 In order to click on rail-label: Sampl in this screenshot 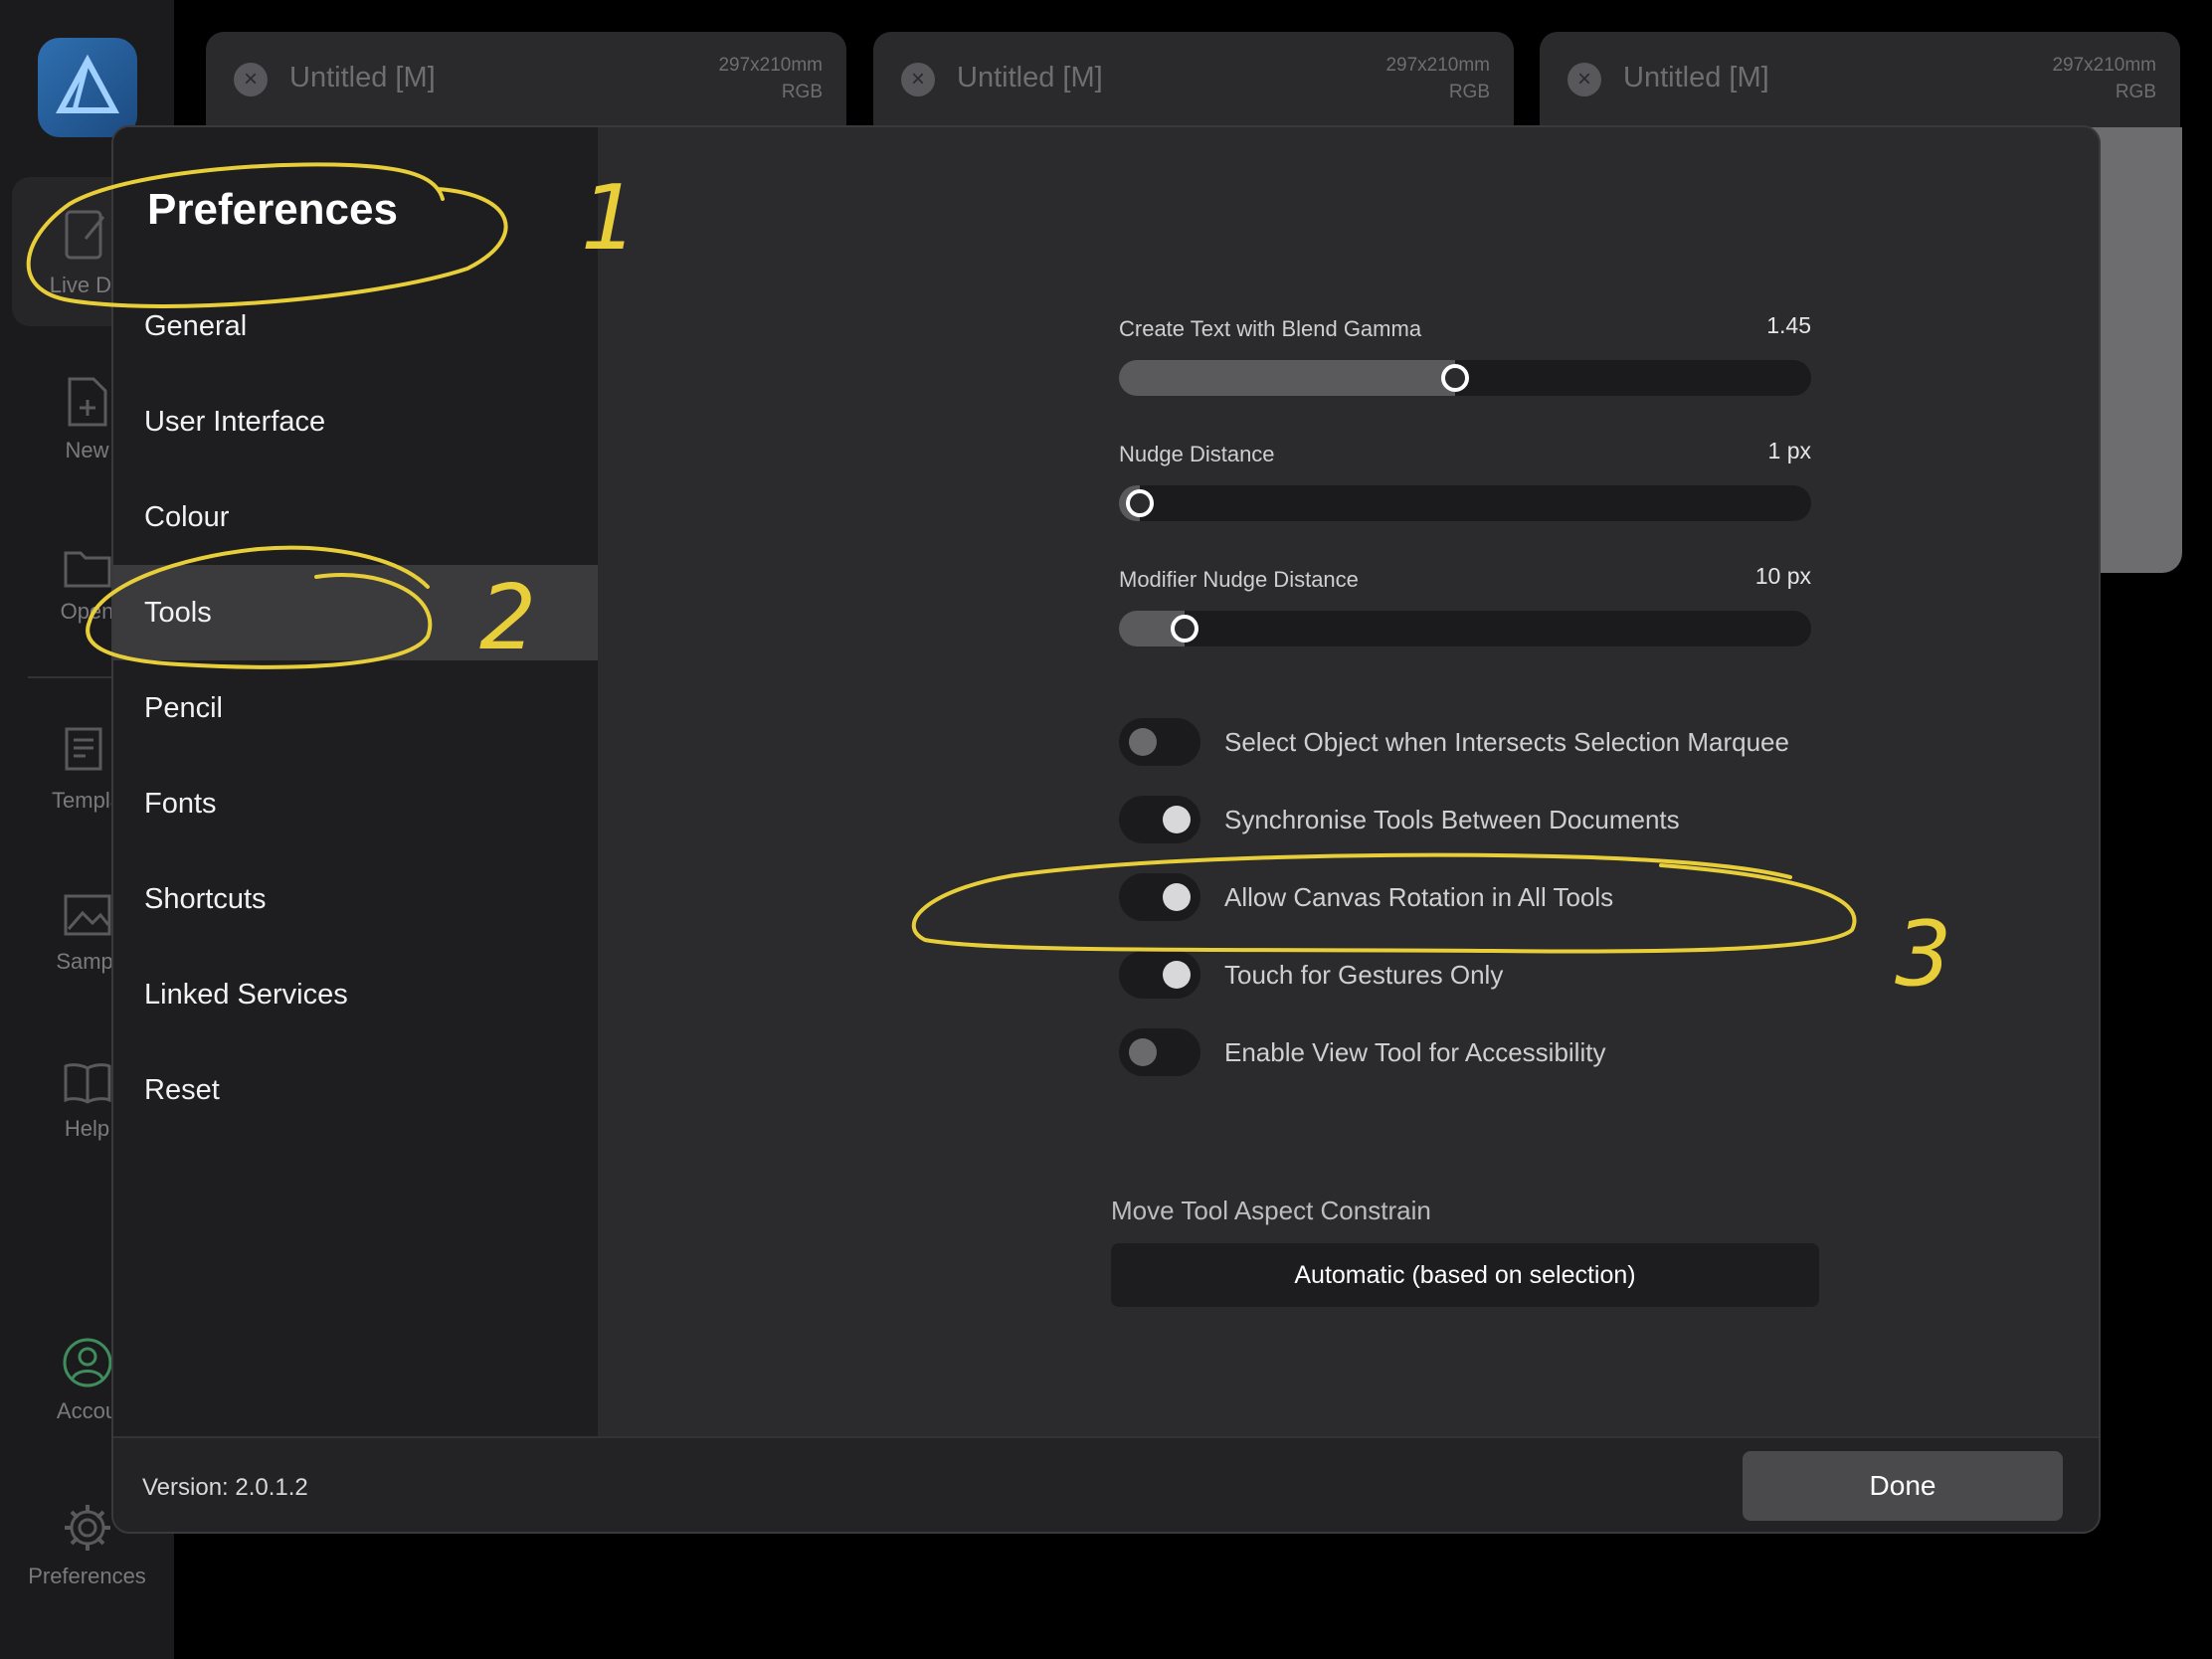, I will do `click(87, 961)`.